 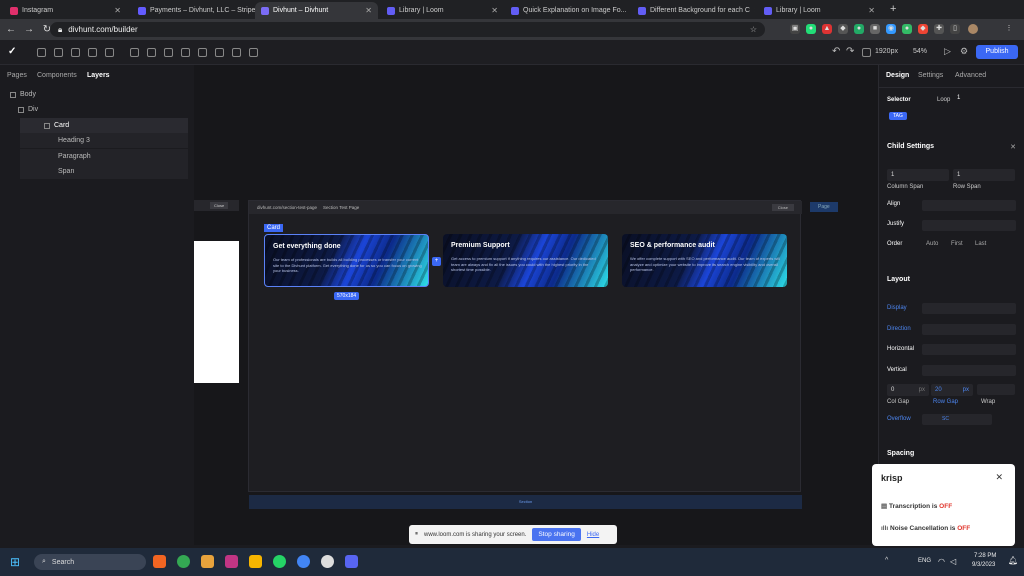 I want to click on database-icon, so click(x=41, y=52).